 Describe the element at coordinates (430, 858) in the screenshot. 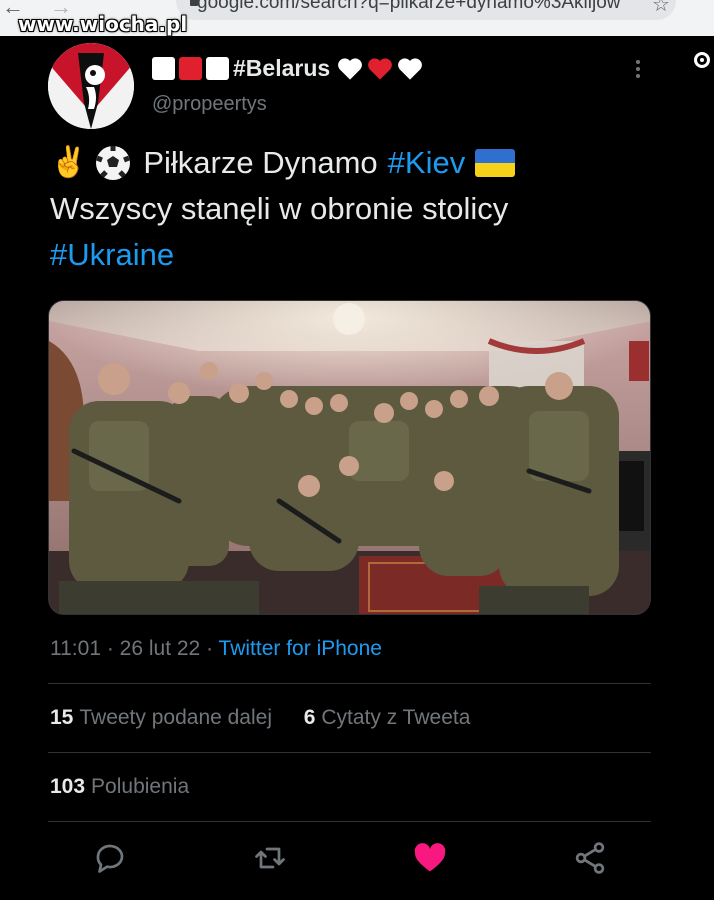

I see `heart-icon` at that location.